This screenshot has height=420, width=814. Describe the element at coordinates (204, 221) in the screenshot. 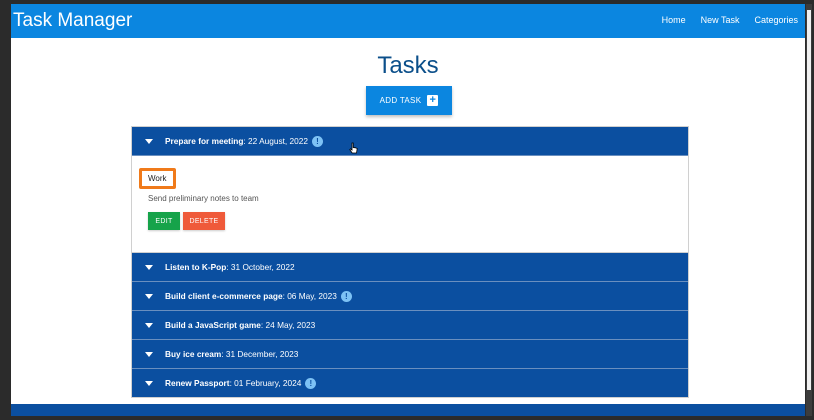

I see `delete-button: DELETE` at that location.